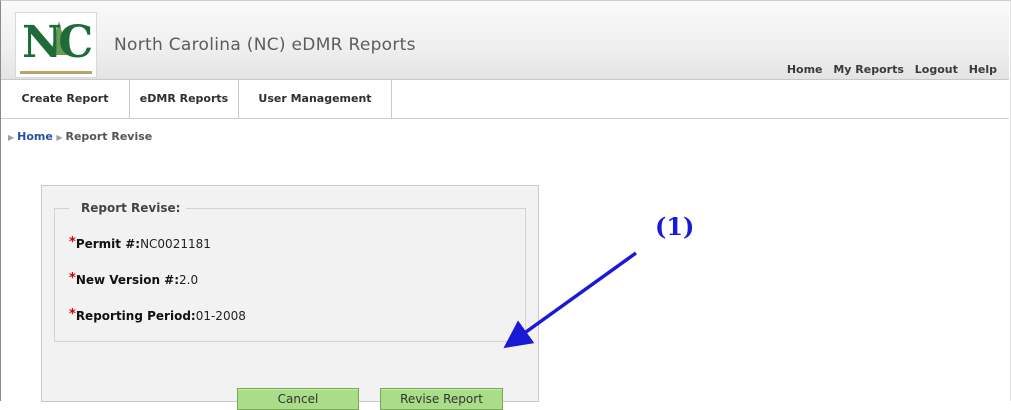 This screenshot has width=1011, height=410. Describe the element at coordinates (109, 136) in the screenshot. I see `breadcrumb-current: Report Revise` at that location.